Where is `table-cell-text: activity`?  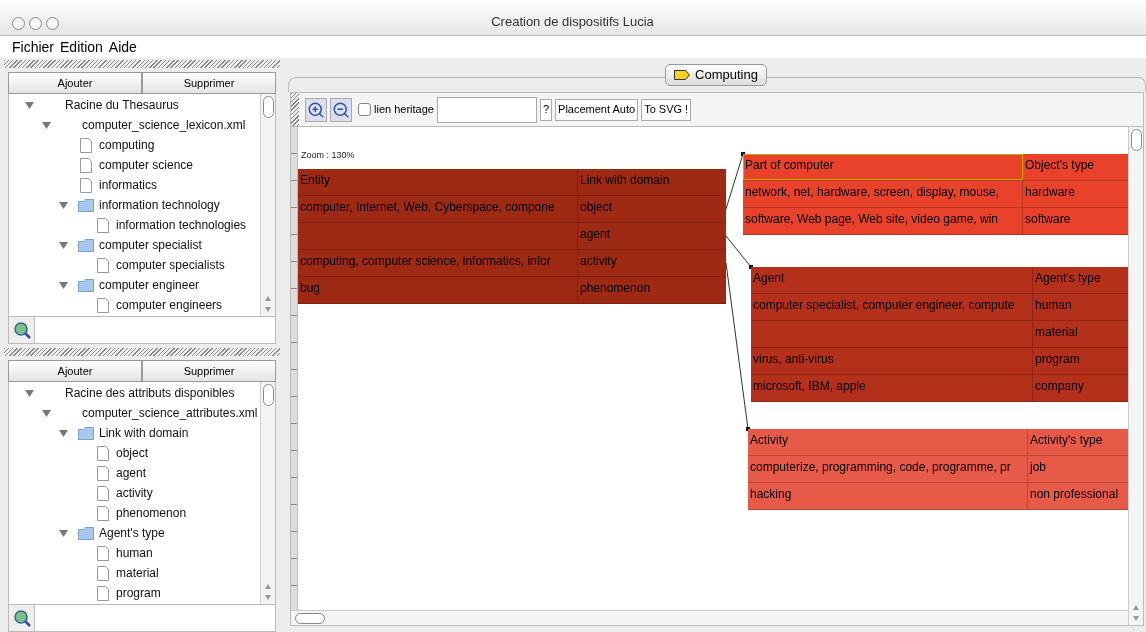 table-cell-text: activity is located at coordinates (598, 261).